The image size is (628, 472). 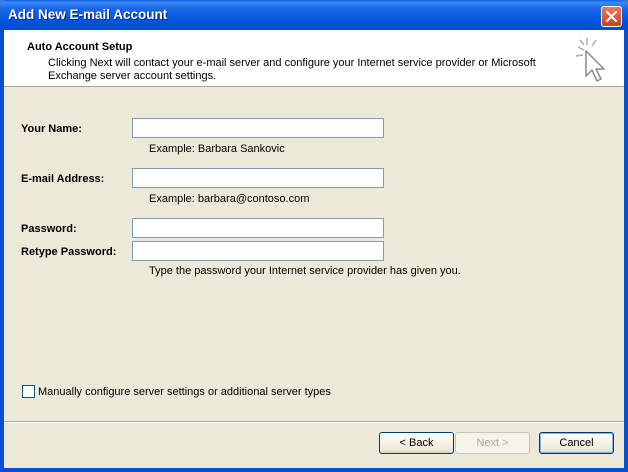 What do you see at coordinates (258, 251) in the screenshot?
I see `retype-password-input` at bounding box center [258, 251].